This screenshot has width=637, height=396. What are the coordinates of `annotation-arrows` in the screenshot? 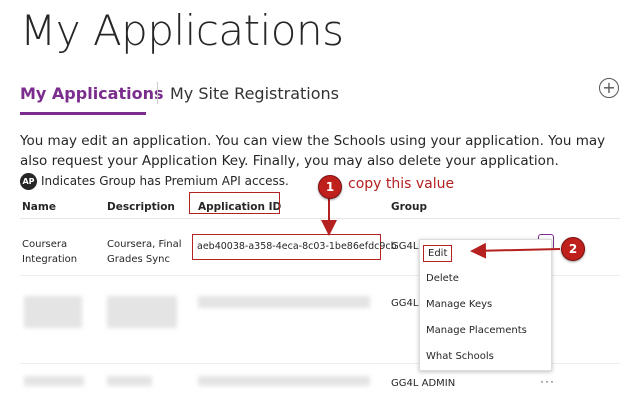 It's located at (441, 227).